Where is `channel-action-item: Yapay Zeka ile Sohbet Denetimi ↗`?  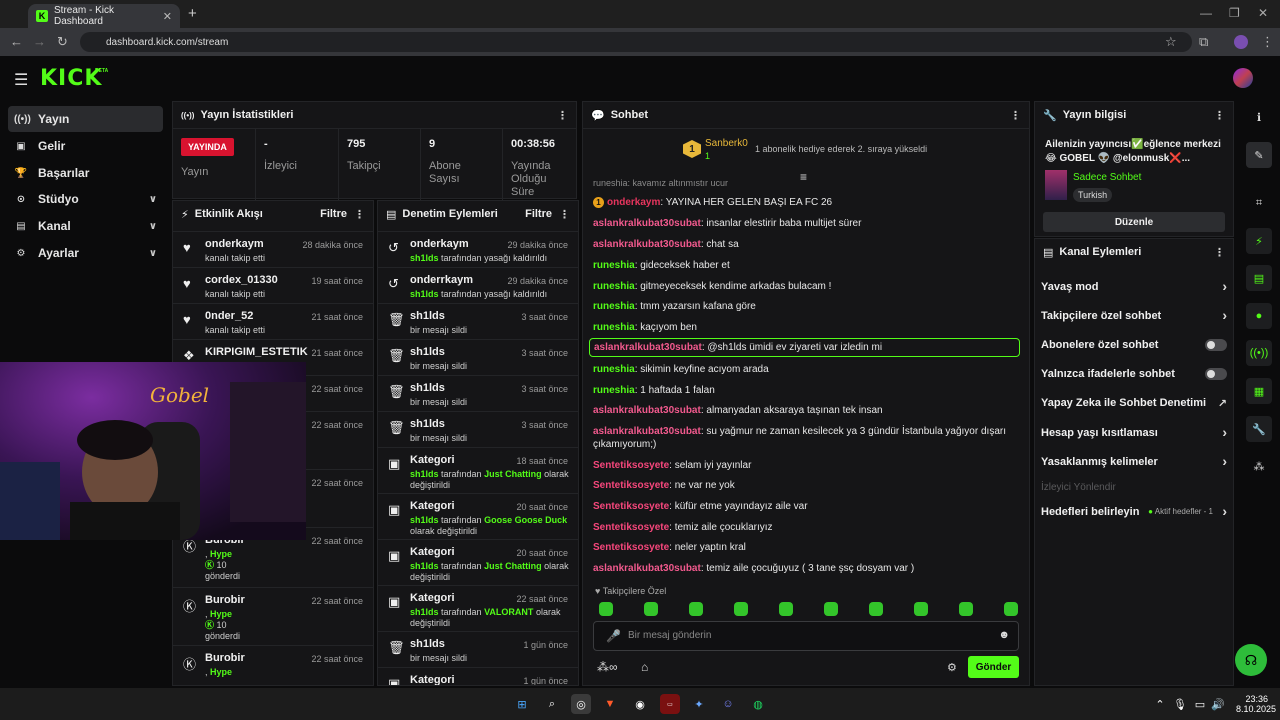
channel-action-item: Yapay Zeka ile Sohbet Denetimi ↗ is located at coordinates (1136, 403).